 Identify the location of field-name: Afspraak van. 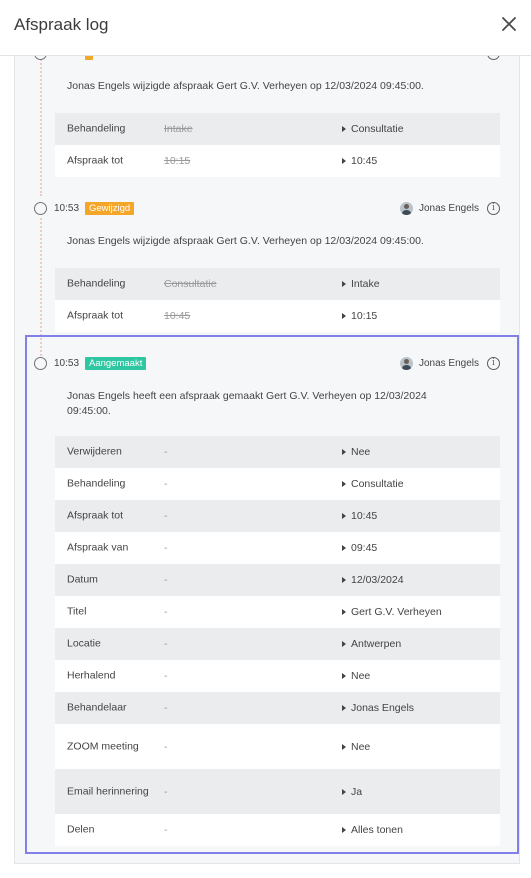
(98, 547).